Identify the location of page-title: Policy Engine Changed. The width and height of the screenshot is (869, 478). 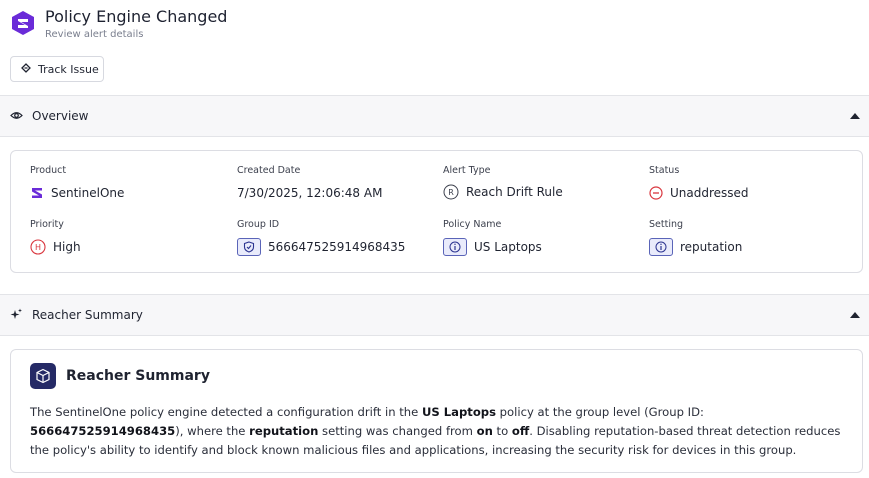
(136, 16).